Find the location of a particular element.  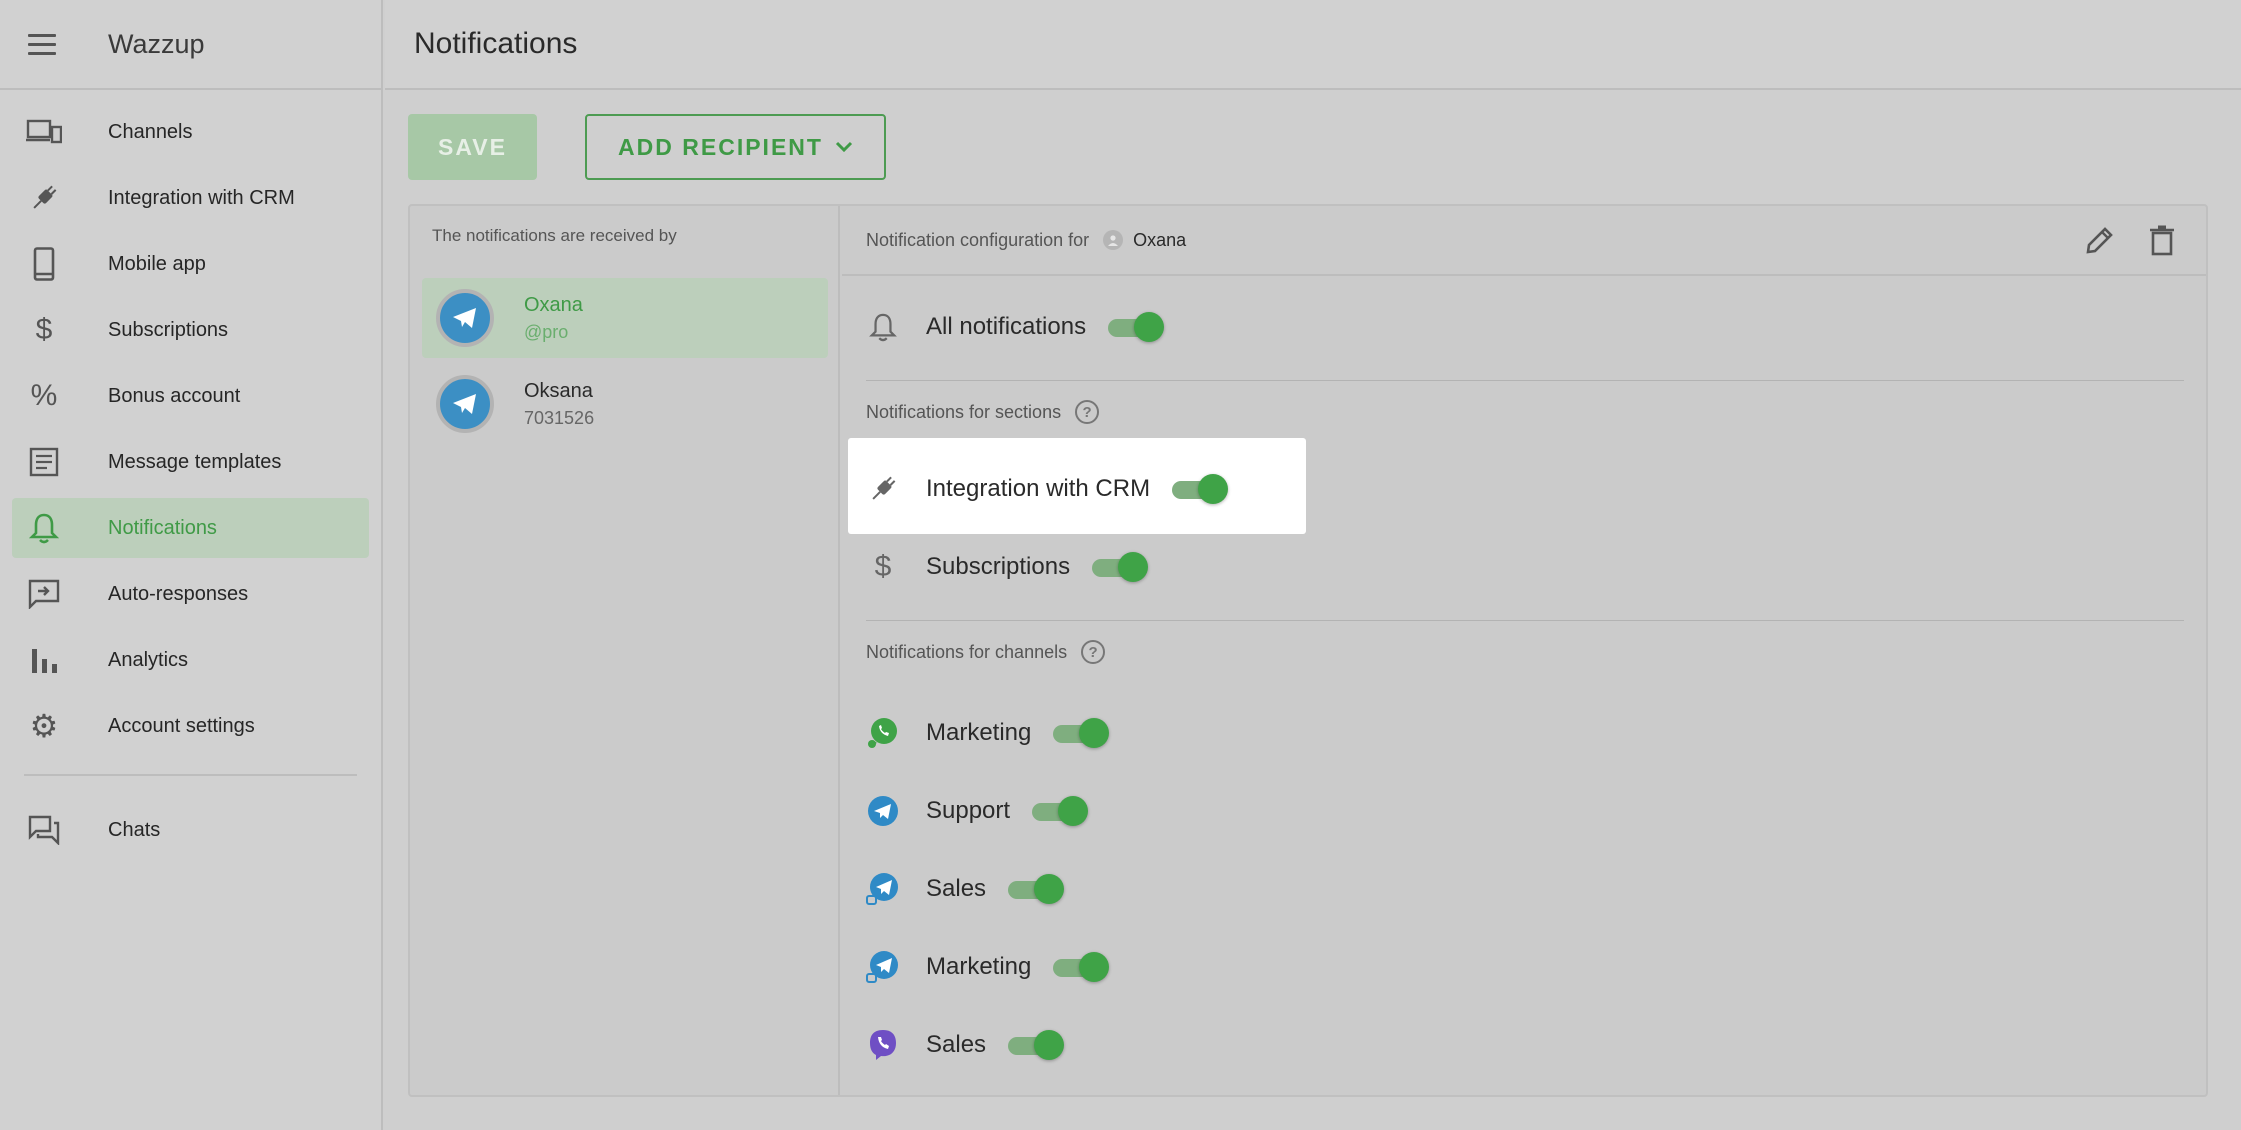

page-title: Notifications is located at coordinates (496, 43).